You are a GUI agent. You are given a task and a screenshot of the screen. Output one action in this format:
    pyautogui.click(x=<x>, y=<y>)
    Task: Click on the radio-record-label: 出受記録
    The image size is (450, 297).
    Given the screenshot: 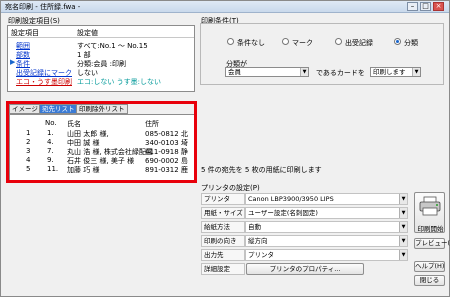 What is the action you would take?
    pyautogui.click(x=359, y=43)
    